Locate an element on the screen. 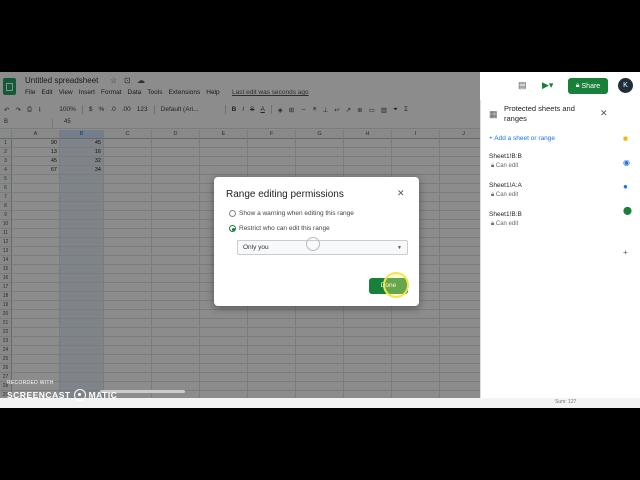  warning-option: Show a warning when editing this range is located at coordinates (291, 213).